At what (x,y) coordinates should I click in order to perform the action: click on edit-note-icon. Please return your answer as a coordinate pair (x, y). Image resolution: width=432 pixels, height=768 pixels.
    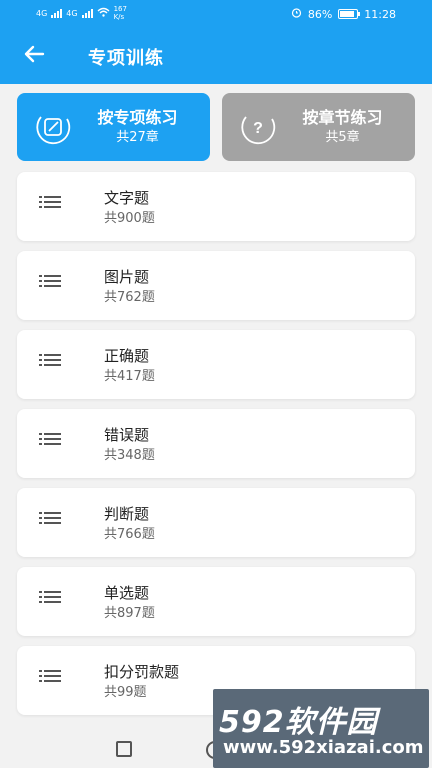
    Looking at the image, I should click on (53, 127).